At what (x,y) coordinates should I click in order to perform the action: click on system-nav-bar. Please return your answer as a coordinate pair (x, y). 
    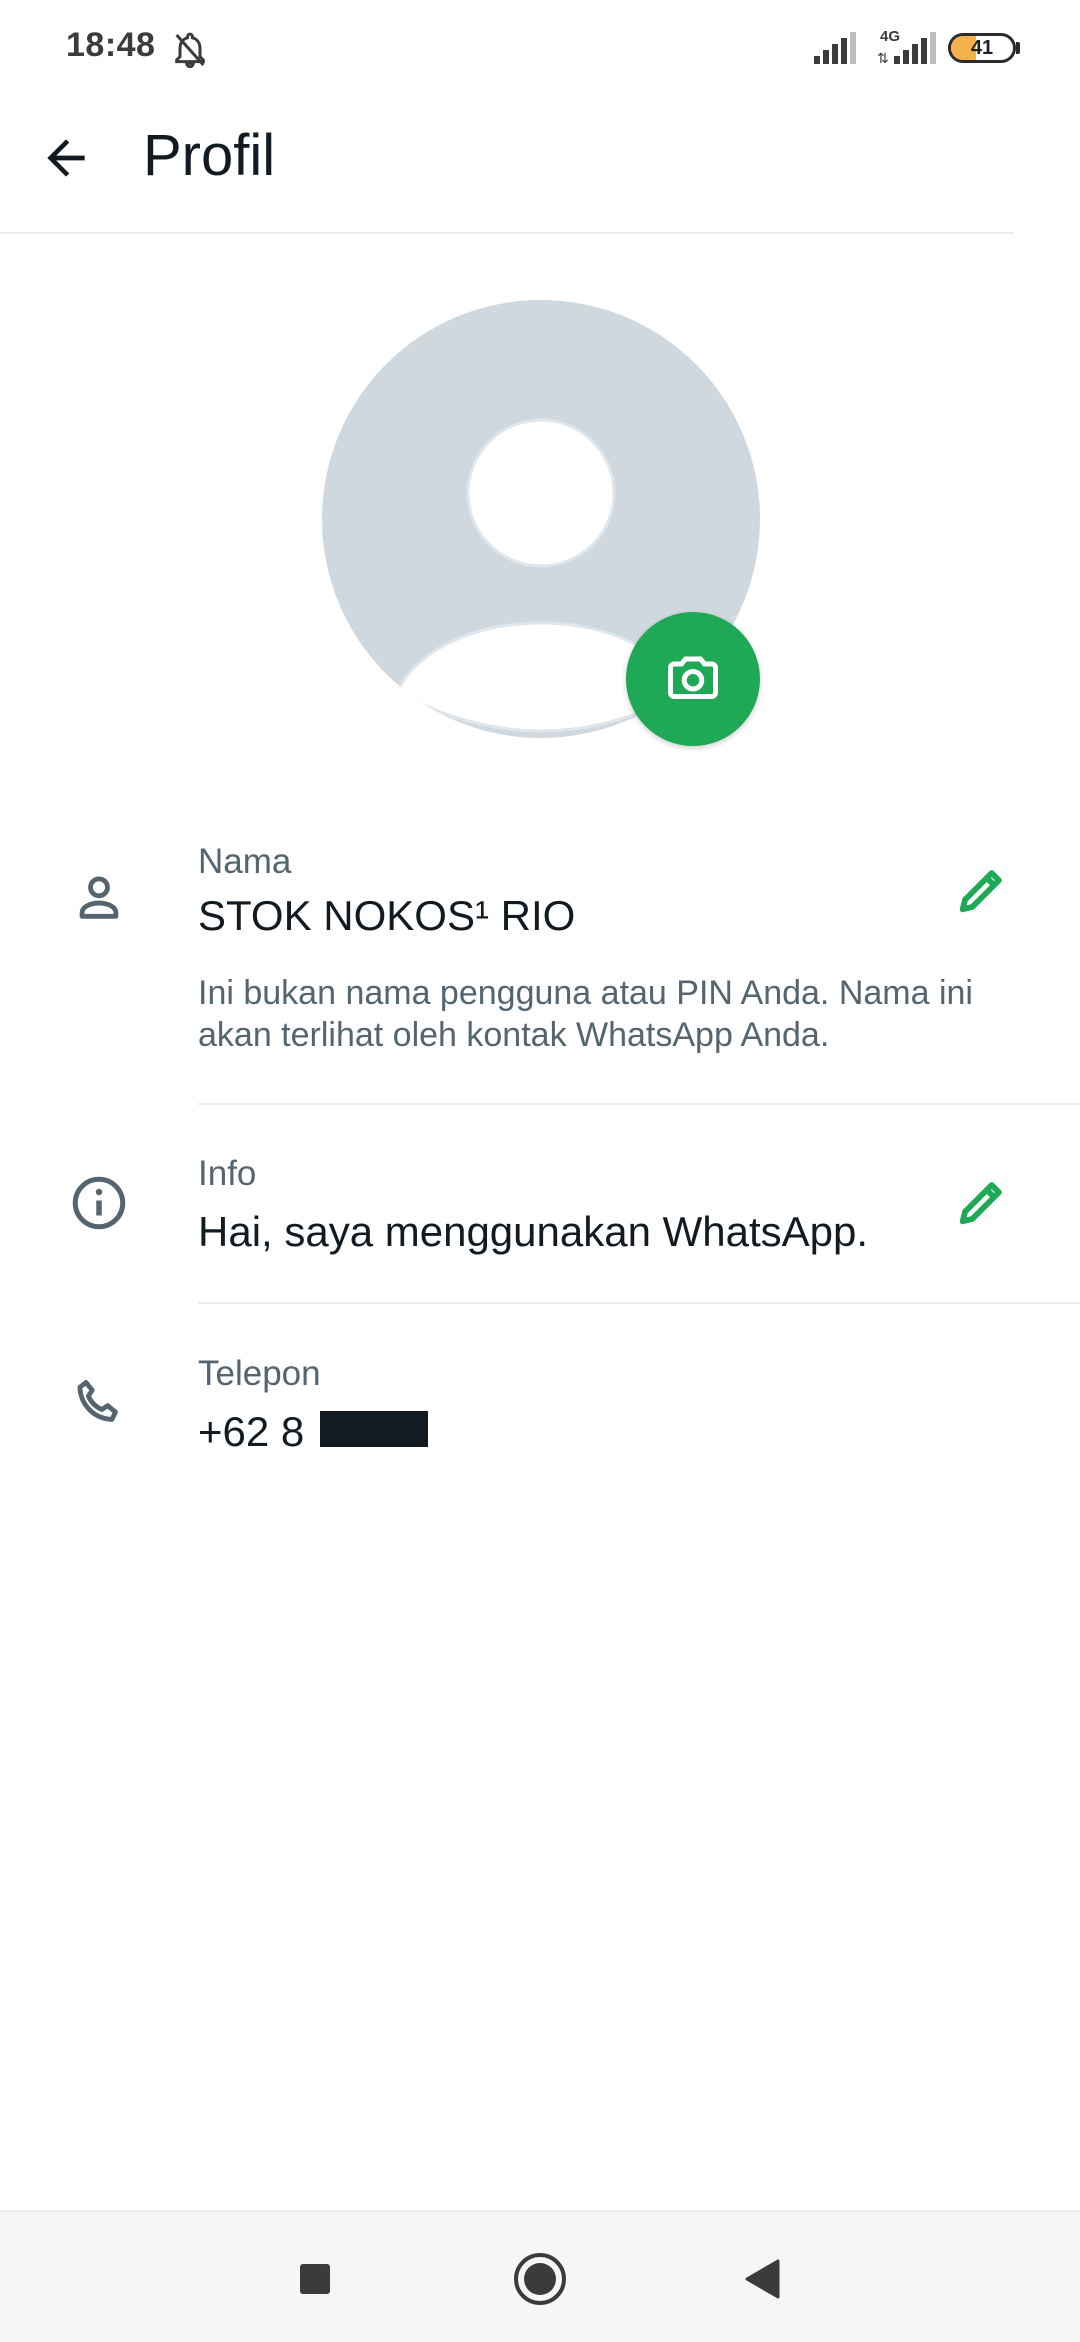
    Looking at the image, I should click on (540, 2276).